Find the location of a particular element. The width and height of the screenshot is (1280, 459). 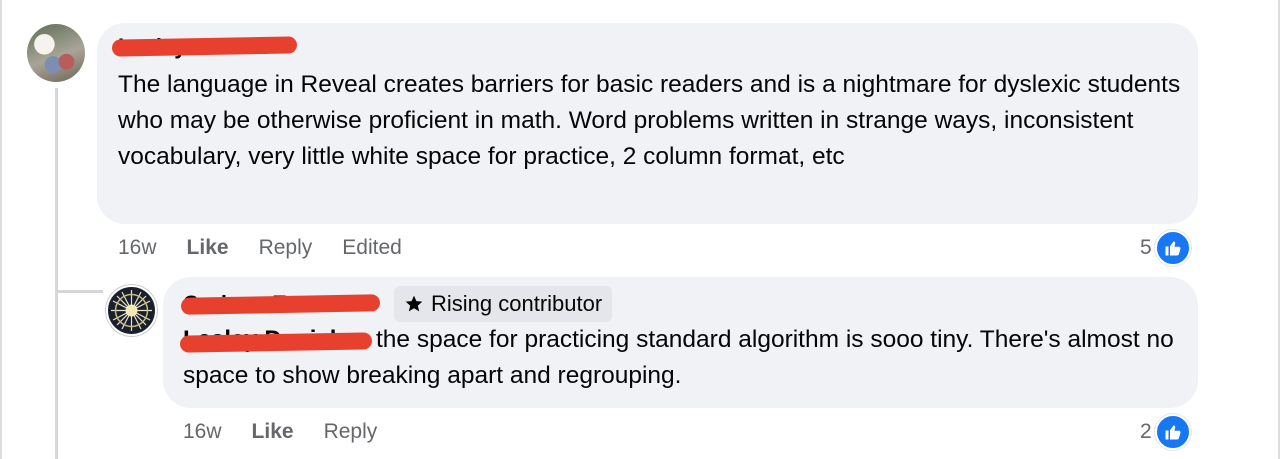

reply-avatar is located at coordinates (131, 310).